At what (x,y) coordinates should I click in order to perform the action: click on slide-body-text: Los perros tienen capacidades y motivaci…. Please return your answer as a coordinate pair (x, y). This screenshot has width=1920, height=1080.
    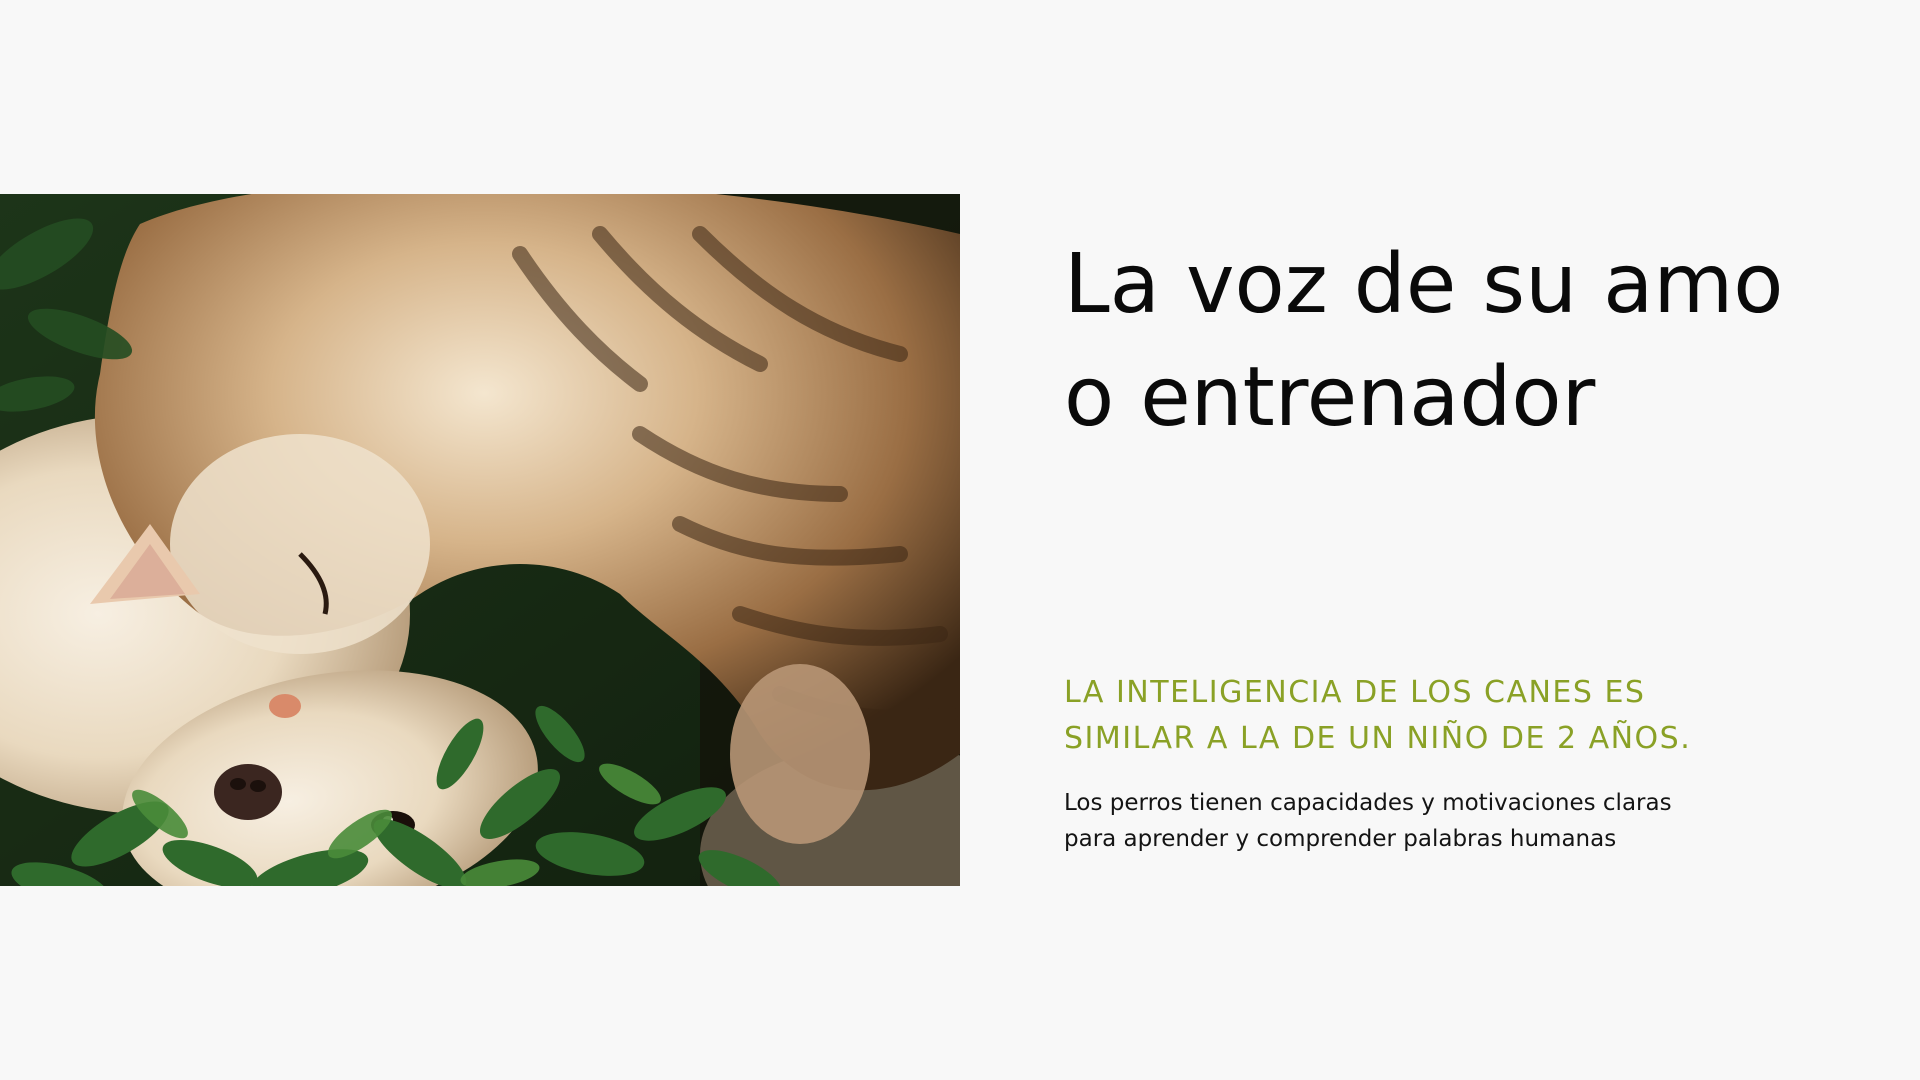
    Looking at the image, I should click on (1464, 821).